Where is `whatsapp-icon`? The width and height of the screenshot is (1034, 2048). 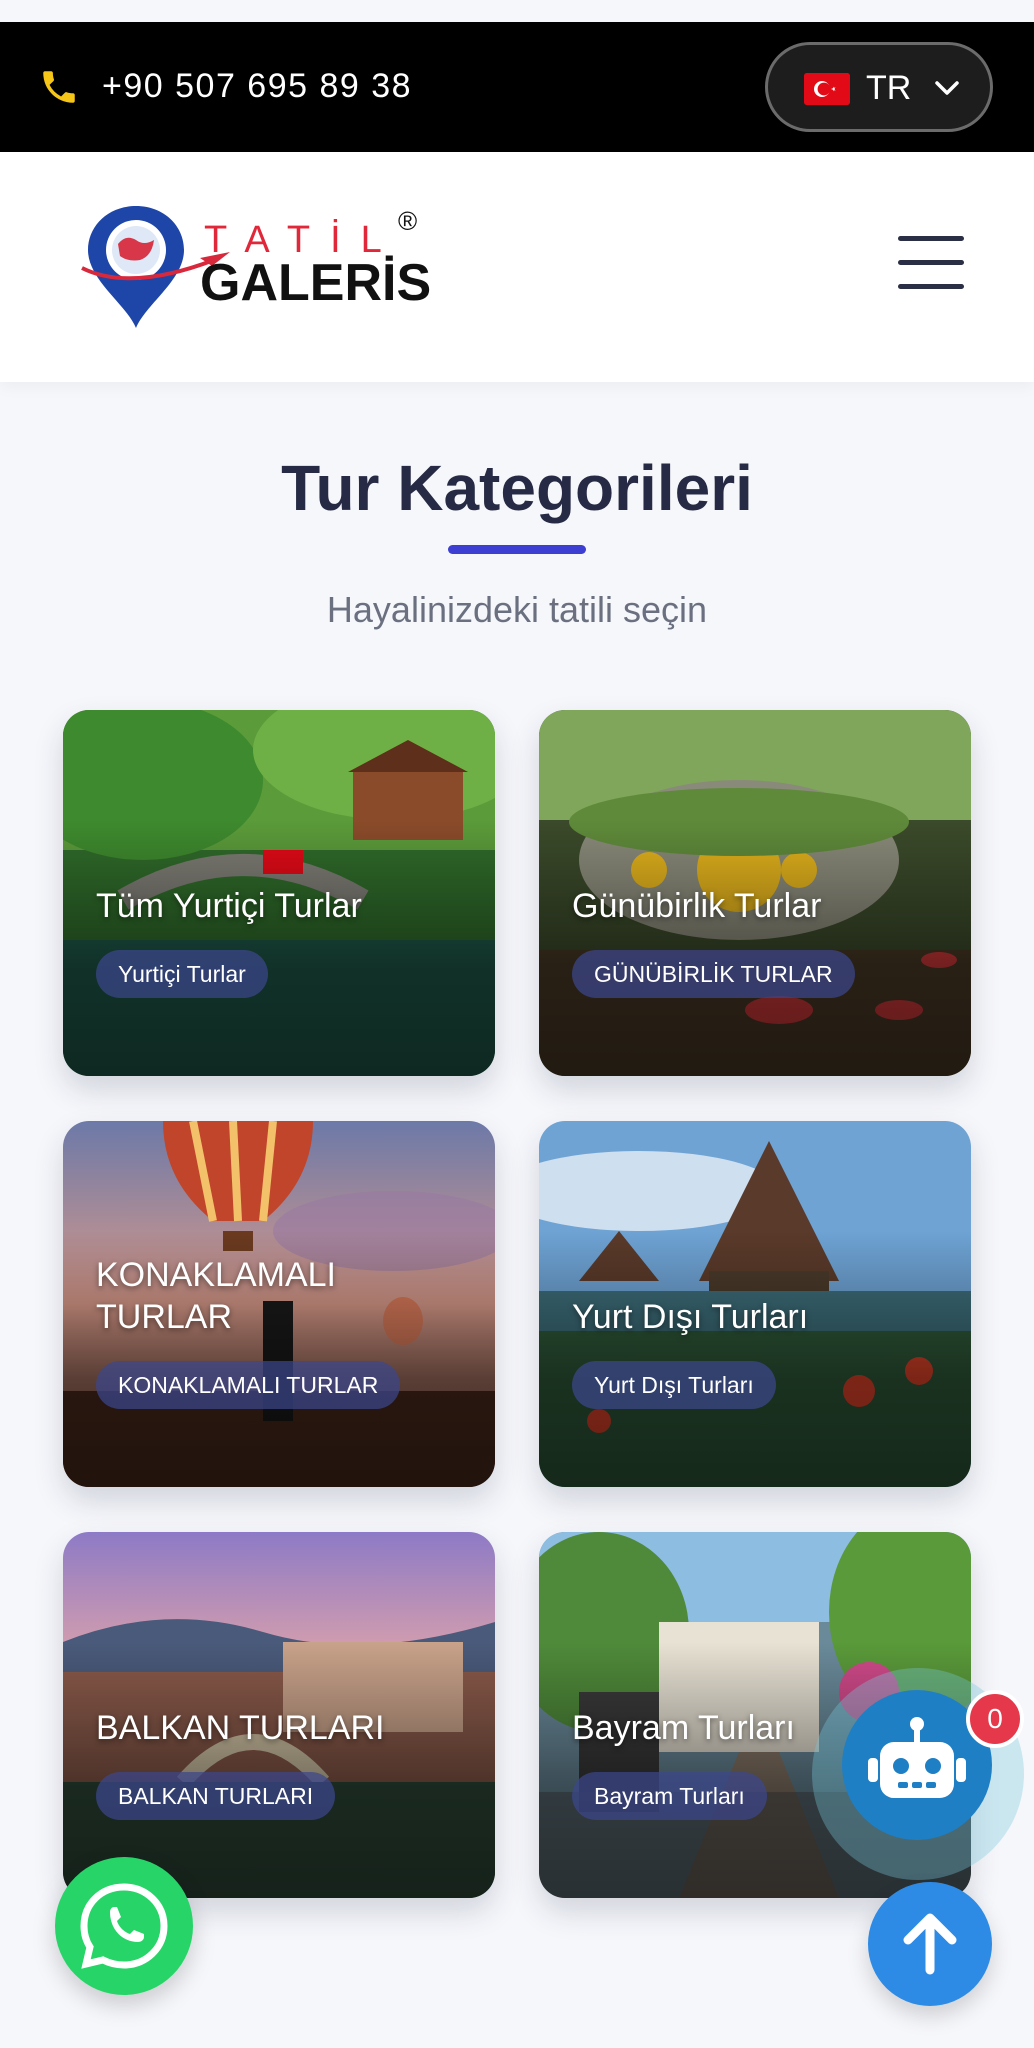 whatsapp-icon is located at coordinates (124, 1926).